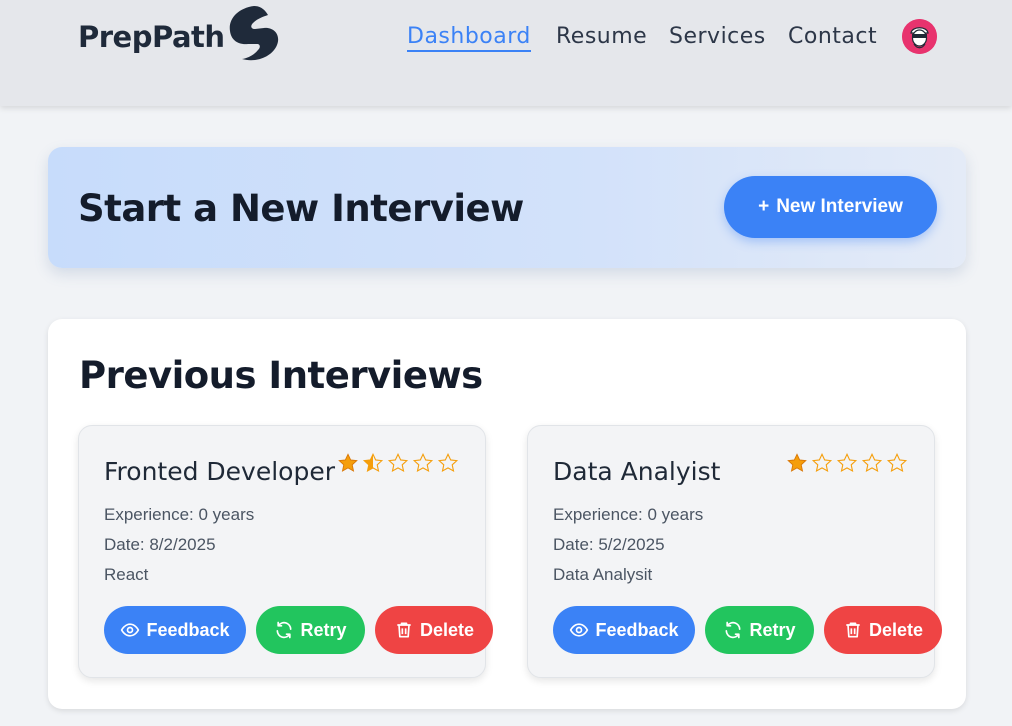  What do you see at coordinates (609, 544) in the screenshot?
I see `date-text: Date: 5/2/2025` at bounding box center [609, 544].